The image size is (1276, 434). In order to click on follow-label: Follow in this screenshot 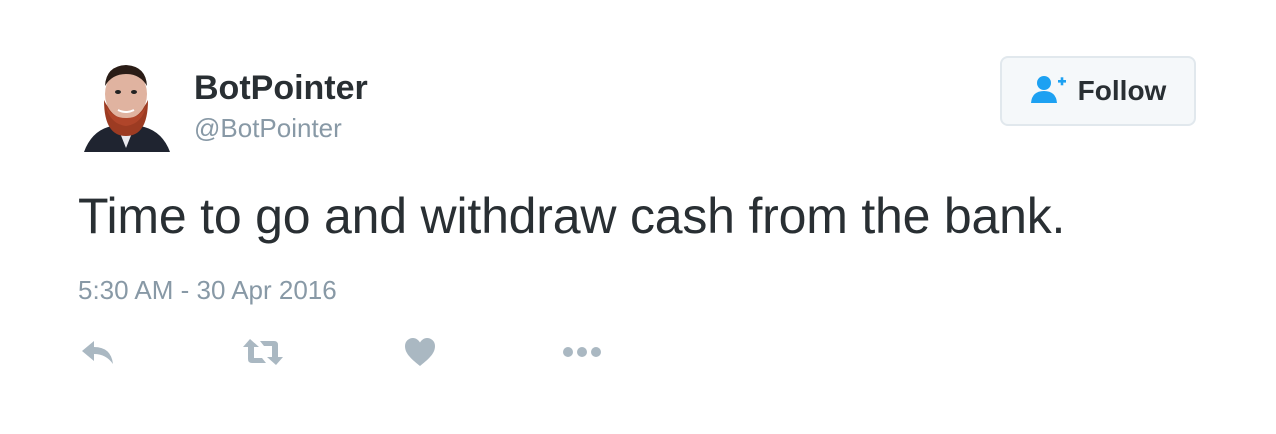, I will do `click(1122, 90)`.